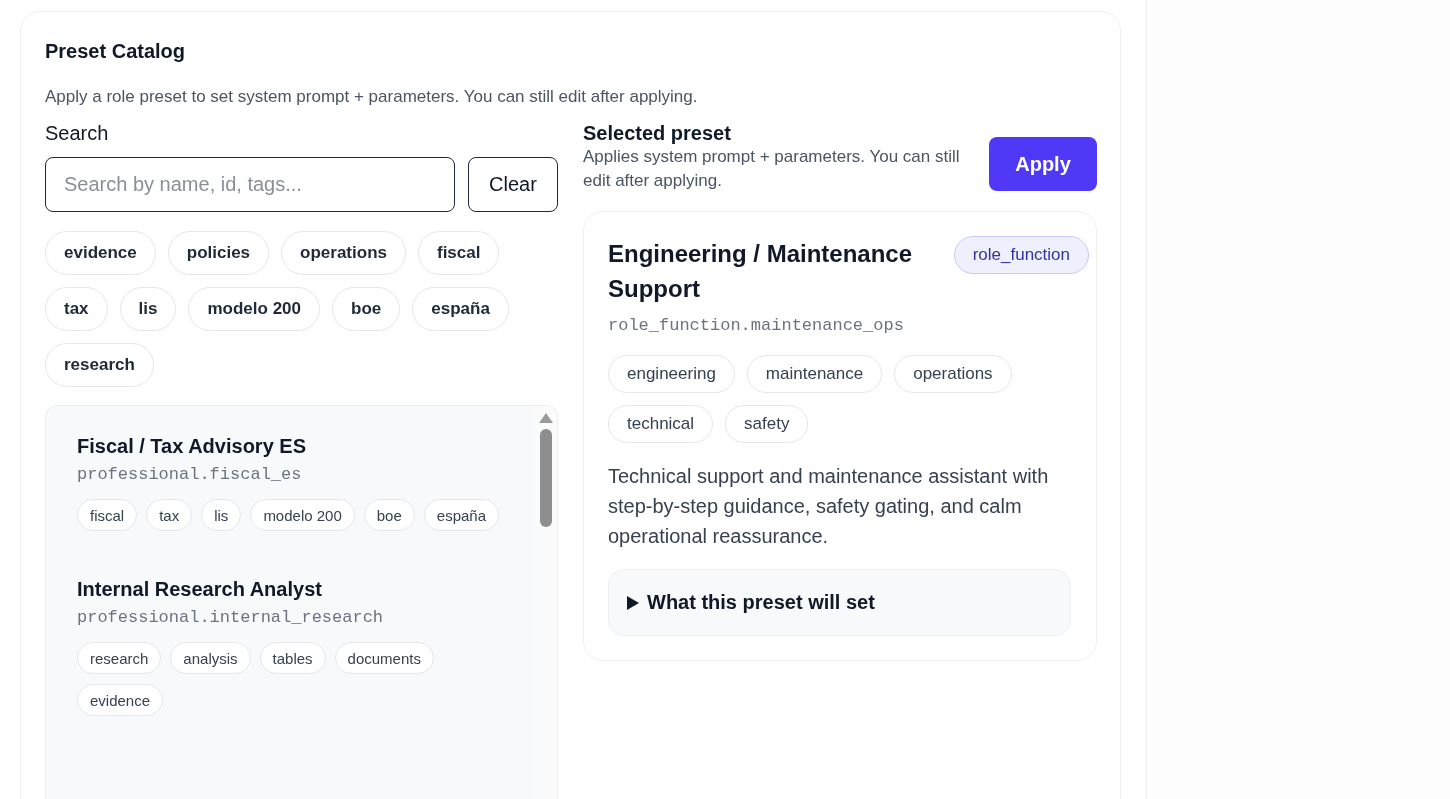 The width and height of the screenshot is (1450, 799). What do you see at coordinates (657, 133) in the screenshot?
I see `selected-preset-heading: Selected preset` at bounding box center [657, 133].